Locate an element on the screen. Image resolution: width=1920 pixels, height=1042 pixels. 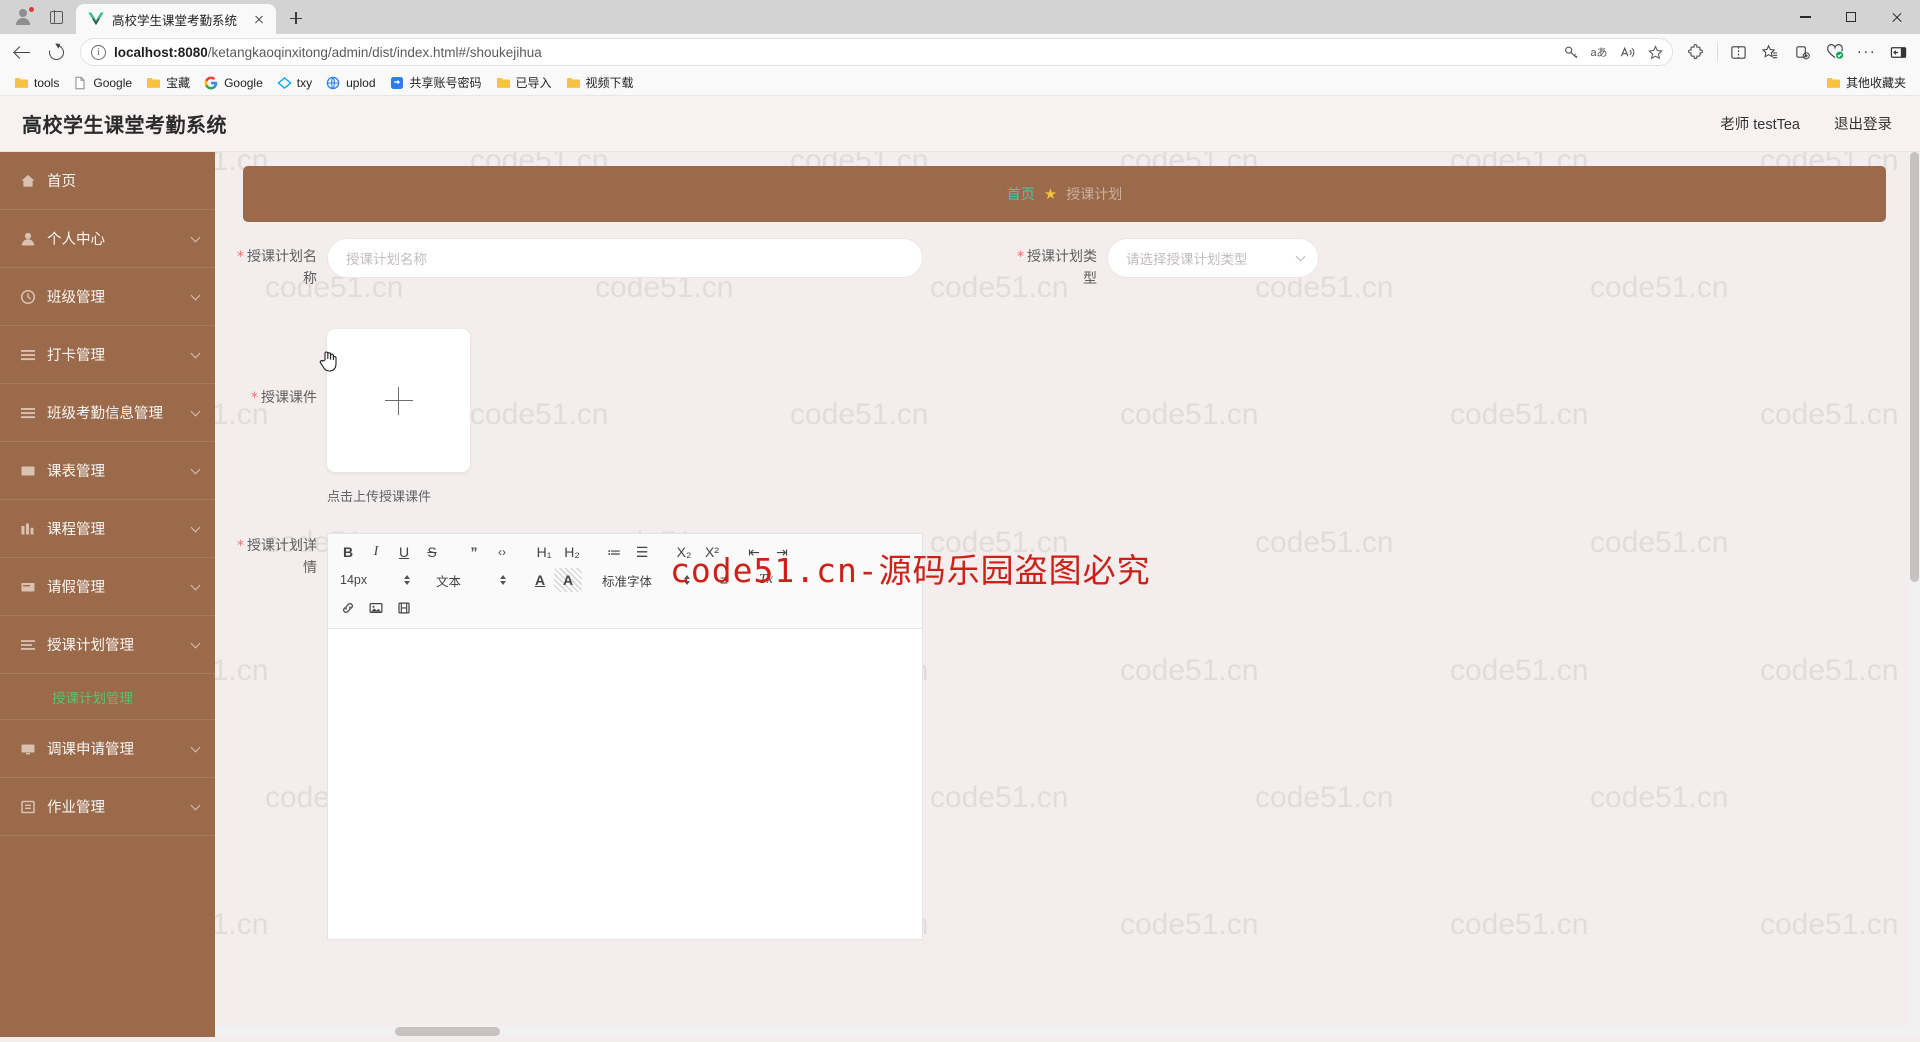
form-row-basic: * 授课计划名称 授课计划名称 * 授课计划类型 请选择授课计划类型 is located at coordinates (1067, 263).